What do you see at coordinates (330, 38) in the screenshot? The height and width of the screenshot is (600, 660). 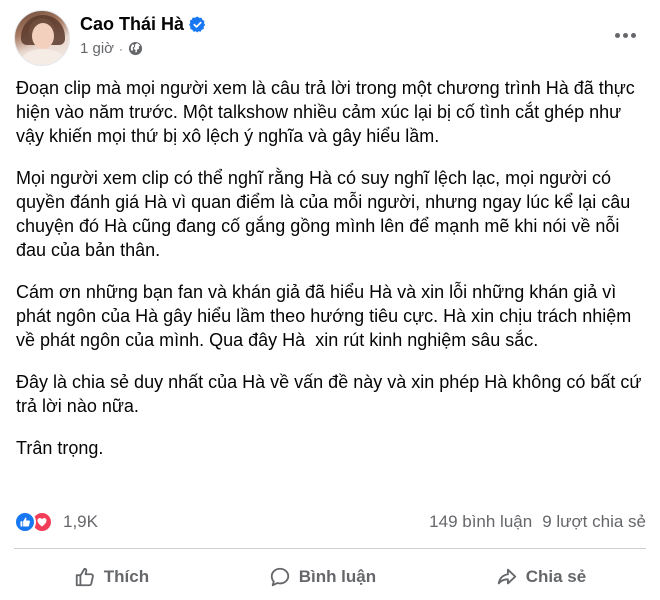 I see `post-header: Cao Thái Hà 1 giờ ·` at bounding box center [330, 38].